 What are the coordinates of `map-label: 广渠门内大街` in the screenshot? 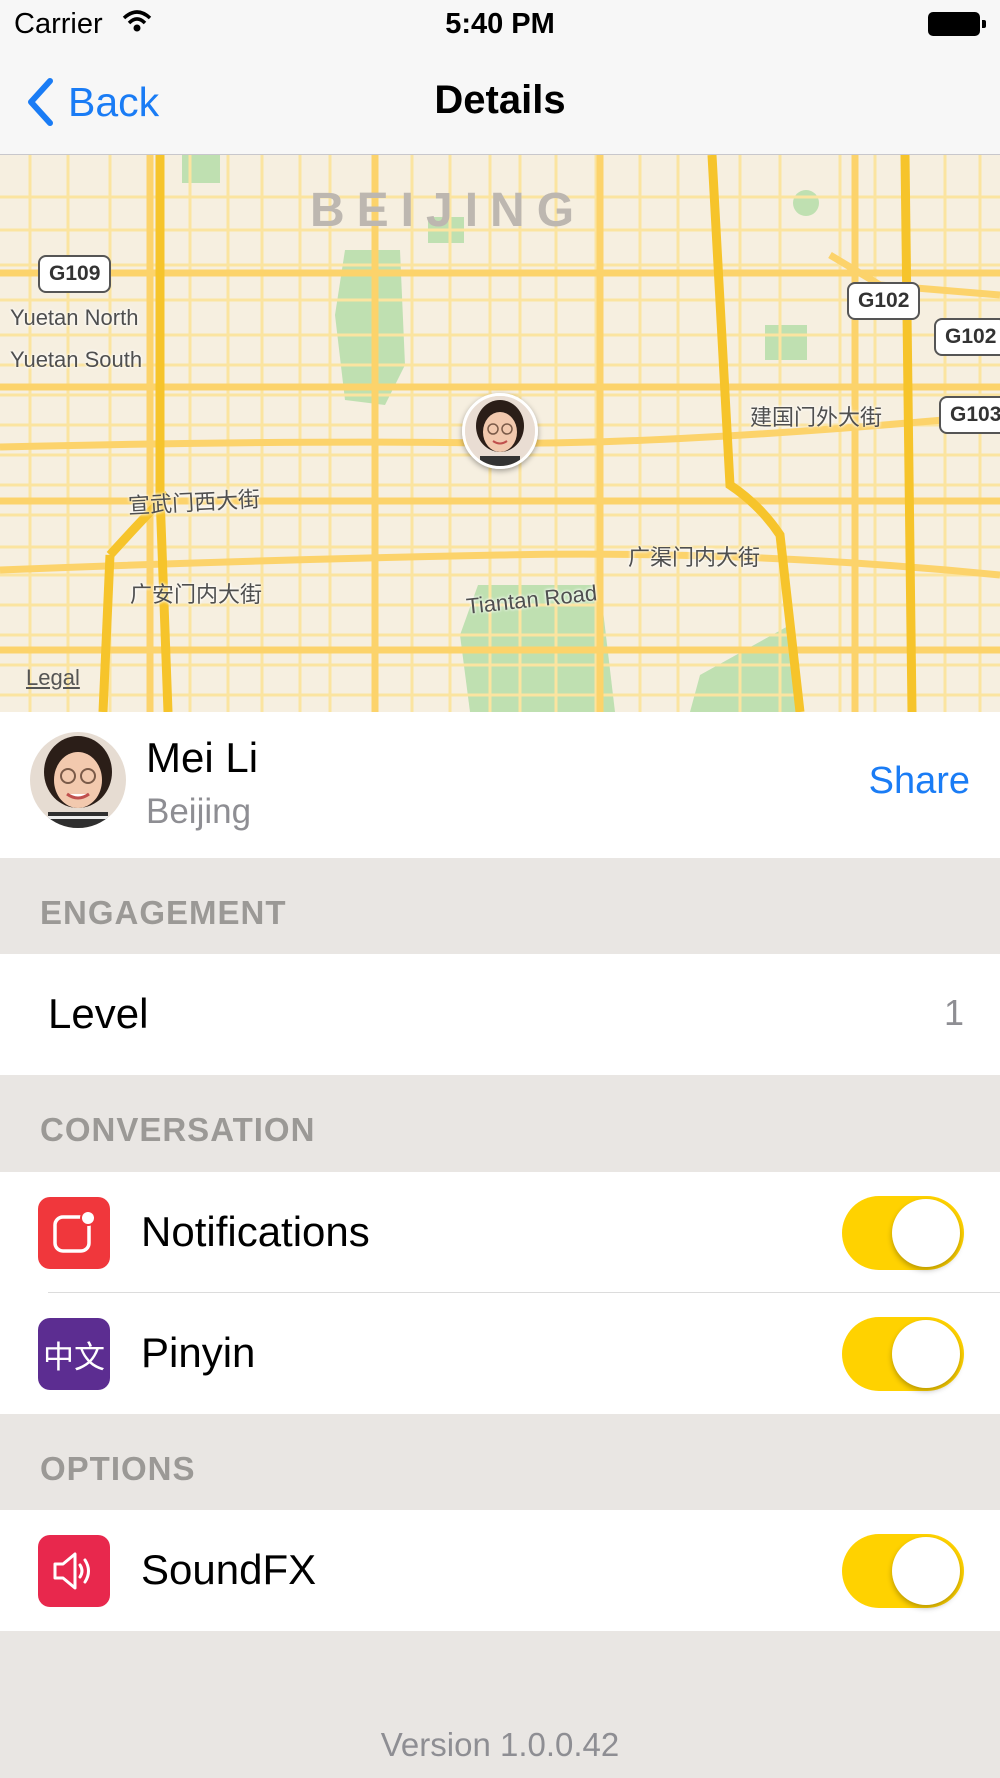 It's located at (694, 557).